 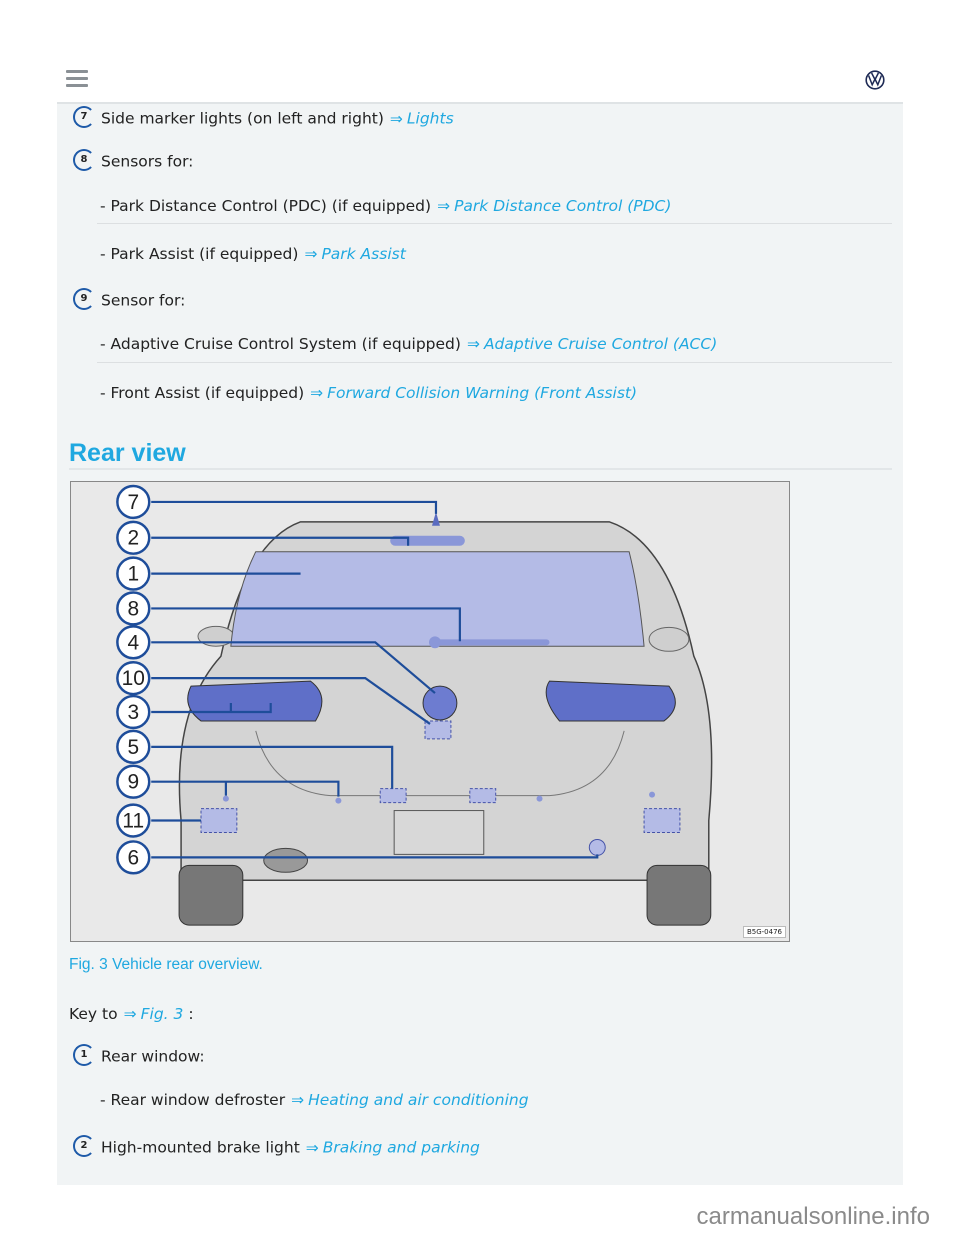 I want to click on svg-text: 1, so click(x=133, y=574).